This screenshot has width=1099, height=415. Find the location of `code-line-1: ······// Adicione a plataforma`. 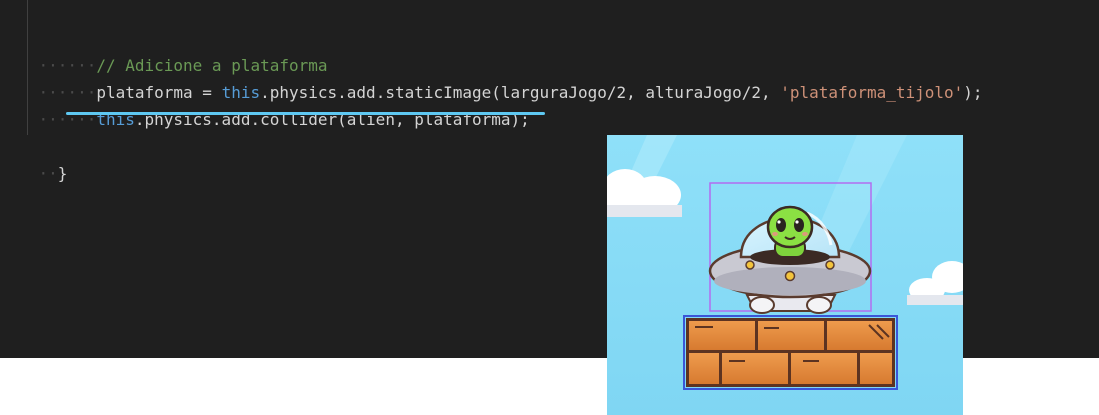

code-line-1: ······// Adicione a plataforma is located at coordinates (164, 51).